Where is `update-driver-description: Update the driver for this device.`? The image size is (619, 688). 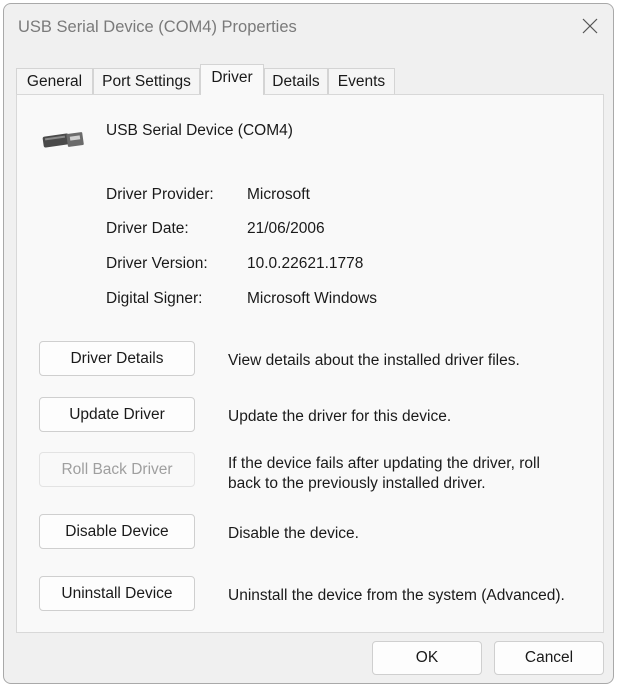
update-driver-description: Update the driver for this device. is located at coordinates (340, 416).